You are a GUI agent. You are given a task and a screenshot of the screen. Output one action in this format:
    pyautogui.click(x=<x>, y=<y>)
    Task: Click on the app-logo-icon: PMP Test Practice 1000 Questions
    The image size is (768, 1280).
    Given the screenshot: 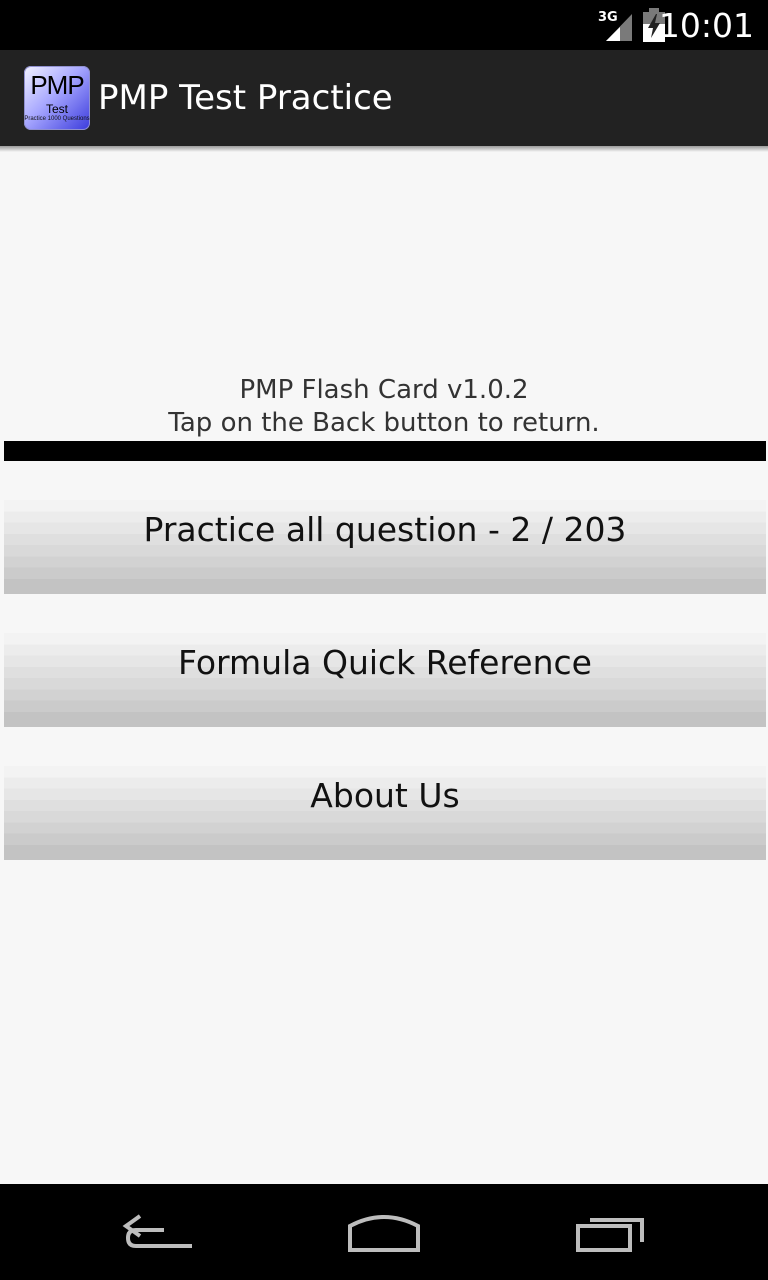 What is the action you would take?
    pyautogui.click(x=57, y=98)
    